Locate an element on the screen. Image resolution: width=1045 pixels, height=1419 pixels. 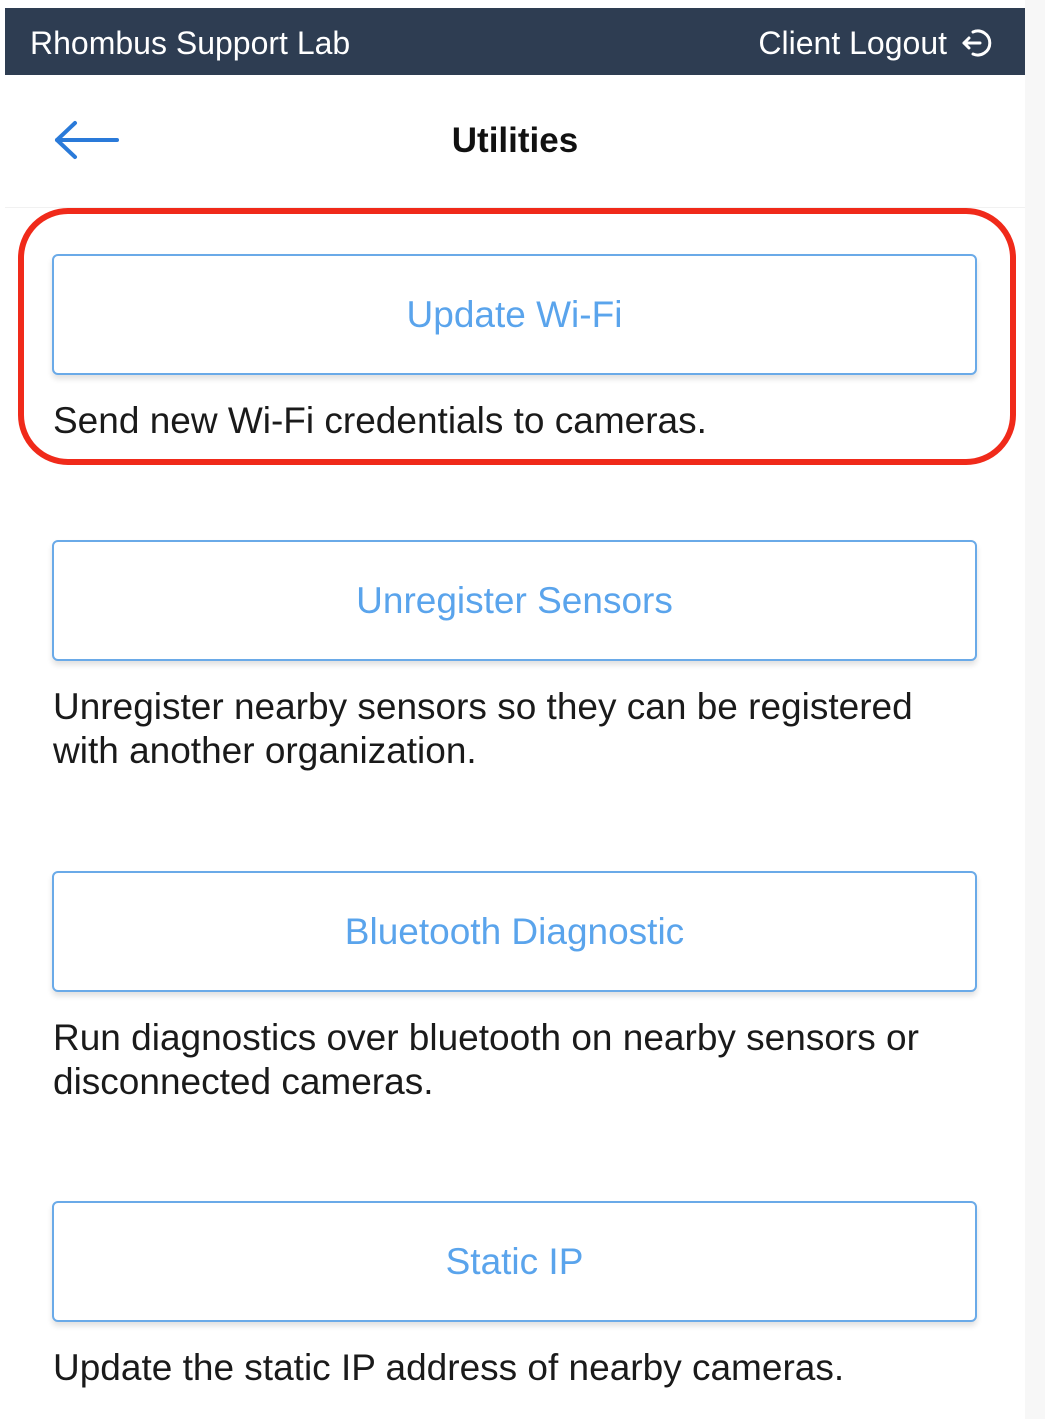
top-gutter is located at coordinates (522, 4).